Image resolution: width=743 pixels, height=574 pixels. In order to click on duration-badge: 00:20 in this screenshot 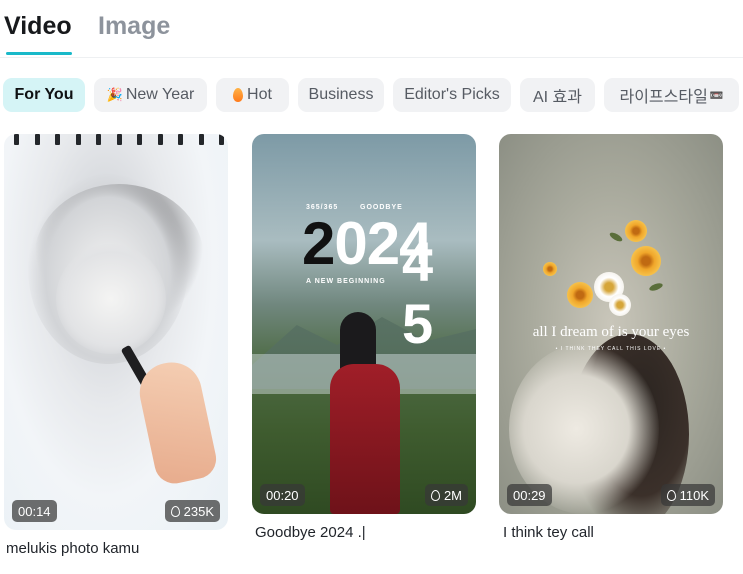, I will do `click(282, 495)`.